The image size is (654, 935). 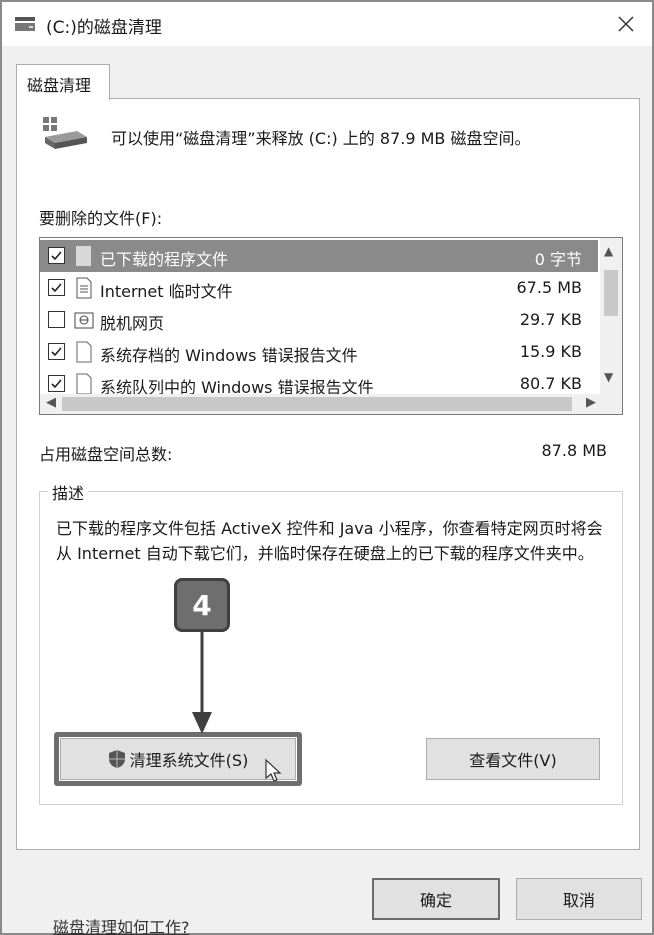 What do you see at coordinates (591, 402) in the screenshot?
I see `scroll-right-icon: ▶` at bounding box center [591, 402].